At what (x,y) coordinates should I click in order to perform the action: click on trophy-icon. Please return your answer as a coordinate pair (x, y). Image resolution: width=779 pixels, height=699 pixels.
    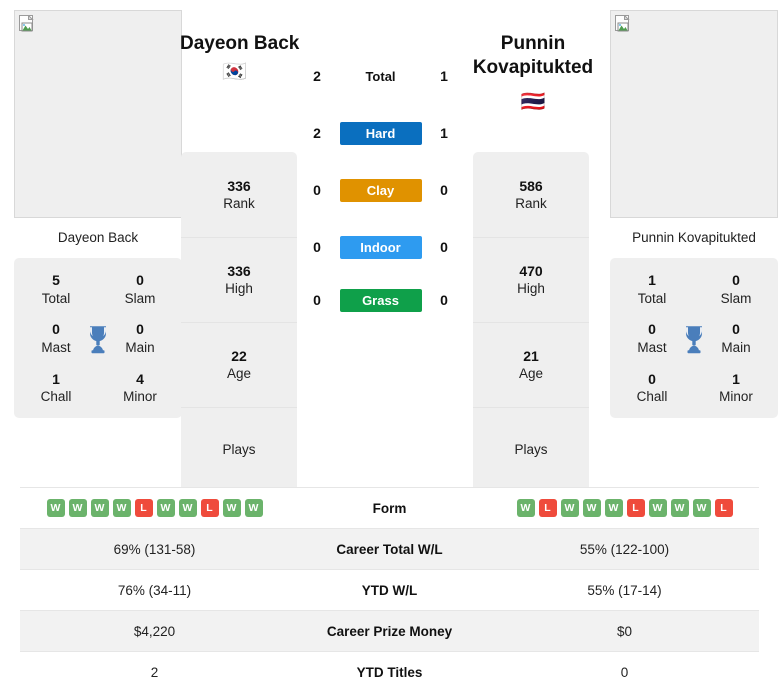
    Looking at the image, I should click on (694, 340).